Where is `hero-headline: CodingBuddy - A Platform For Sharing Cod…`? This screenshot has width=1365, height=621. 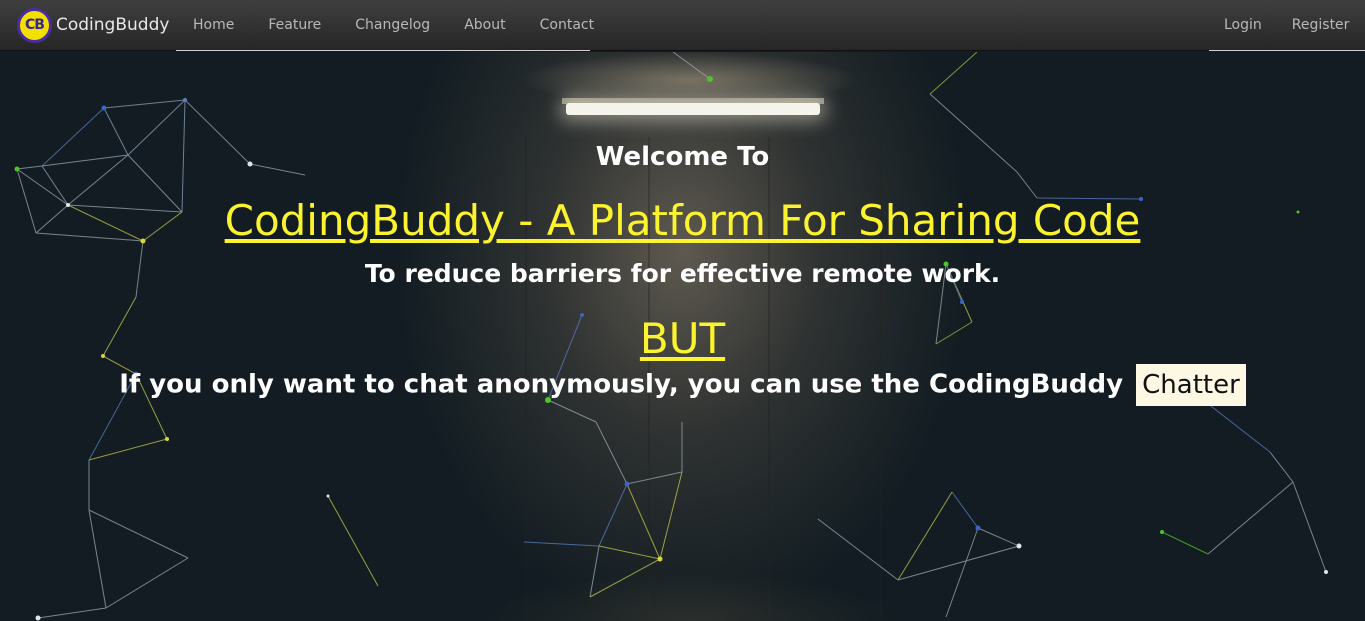 hero-headline: CodingBuddy - A Platform For Sharing Cod… is located at coordinates (682, 220).